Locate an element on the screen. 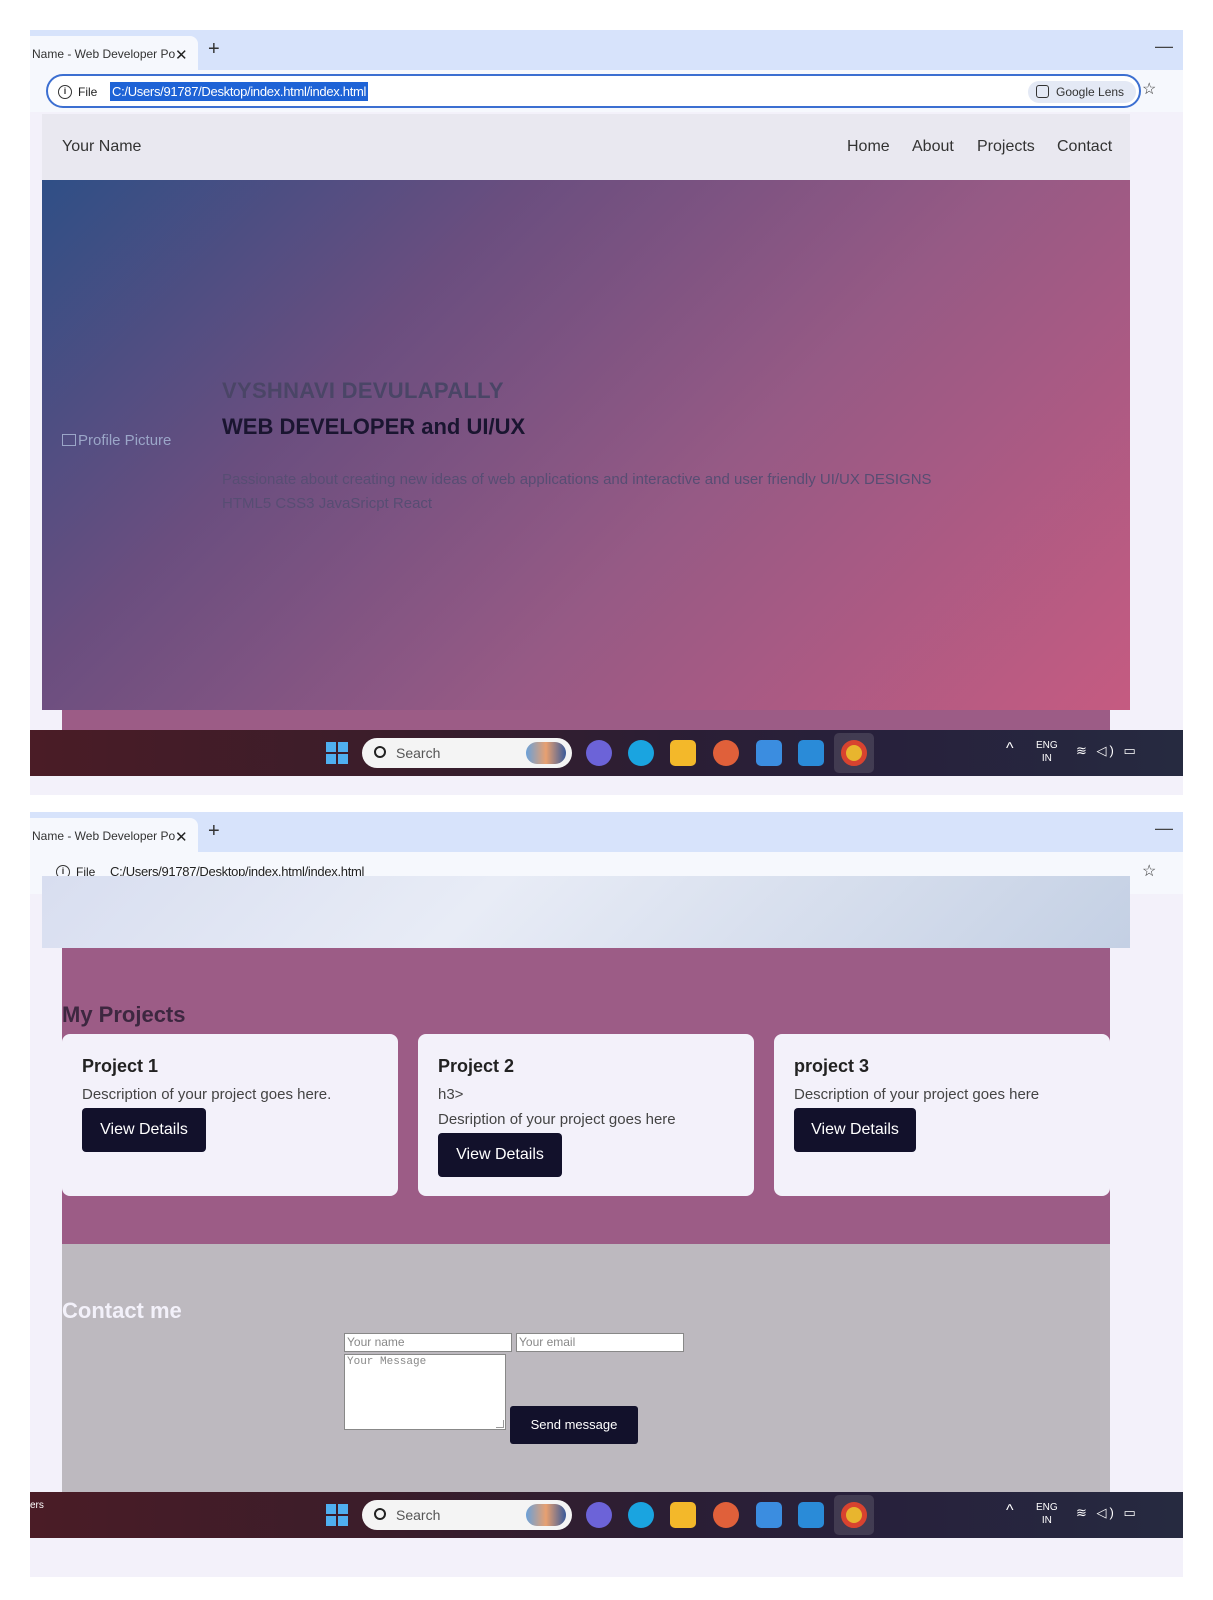 This screenshot has height=1600, width=1213. site-brand: Your Name is located at coordinates (101, 147).